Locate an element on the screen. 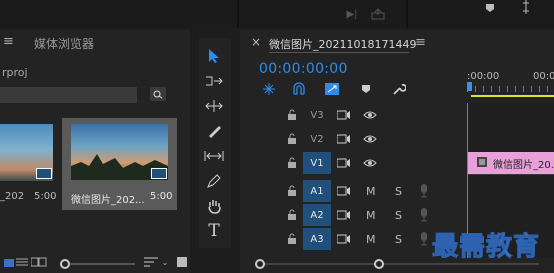 The image size is (554, 273). clip-name: _202 is located at coordinates (12, 196).